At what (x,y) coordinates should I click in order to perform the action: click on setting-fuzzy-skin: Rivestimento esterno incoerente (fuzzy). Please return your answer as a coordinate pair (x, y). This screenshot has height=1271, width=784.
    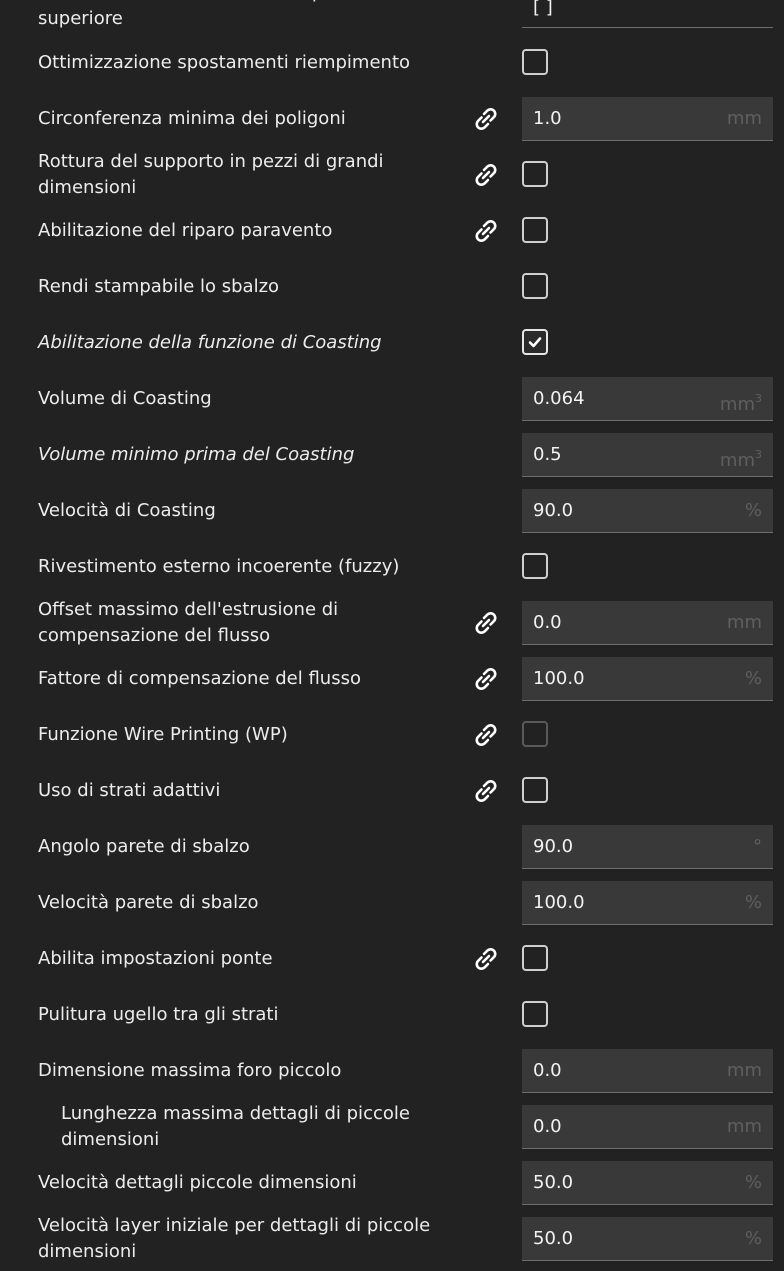
    Looking at the image, I should click on (392, 567).